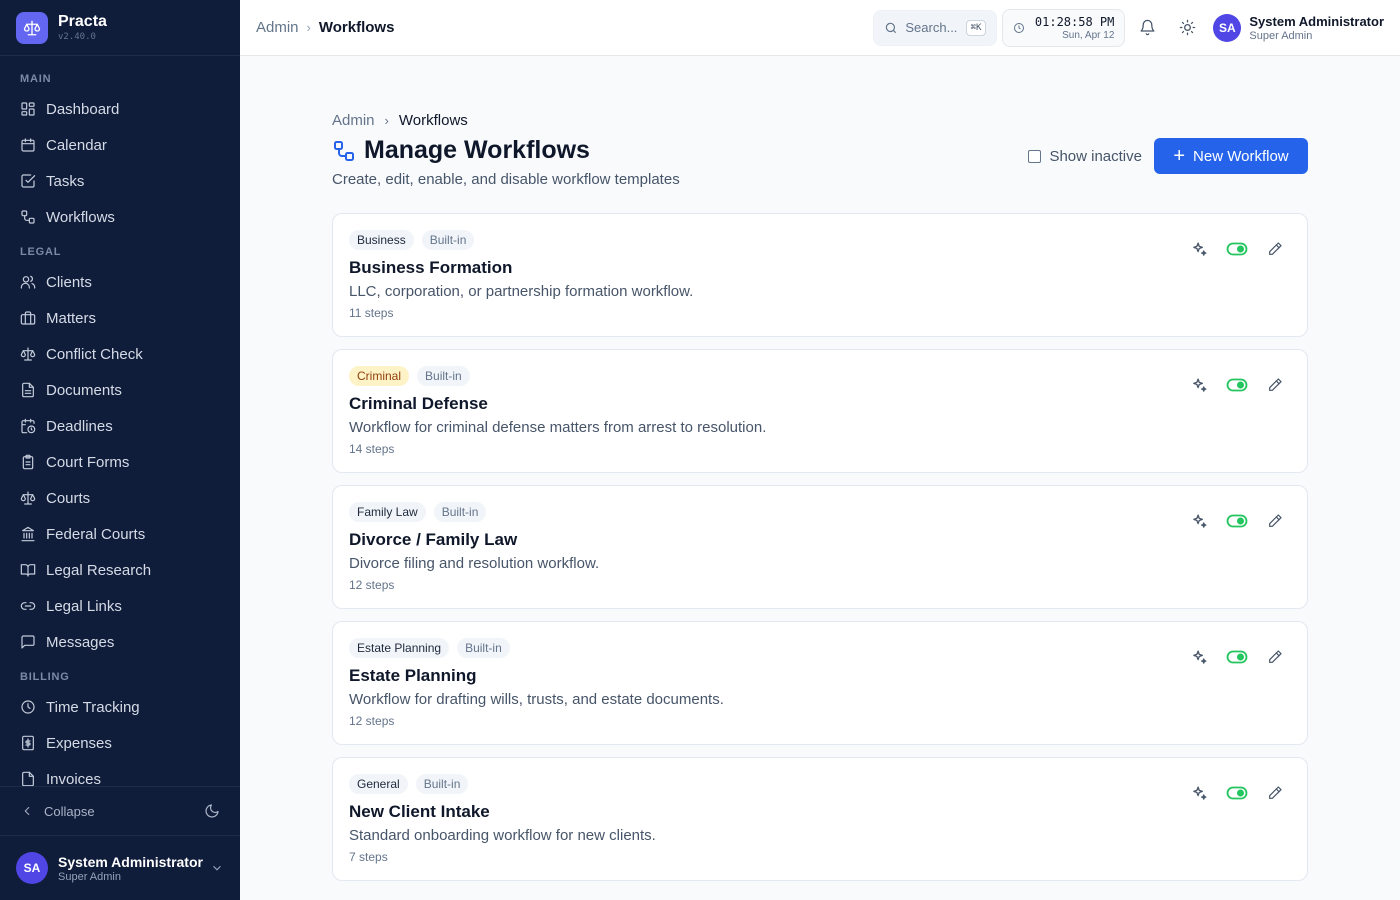  Describe the element at coordinates (88, 462) in the screenshot. I see `sidebar-item-label: Court Forms` at that location.